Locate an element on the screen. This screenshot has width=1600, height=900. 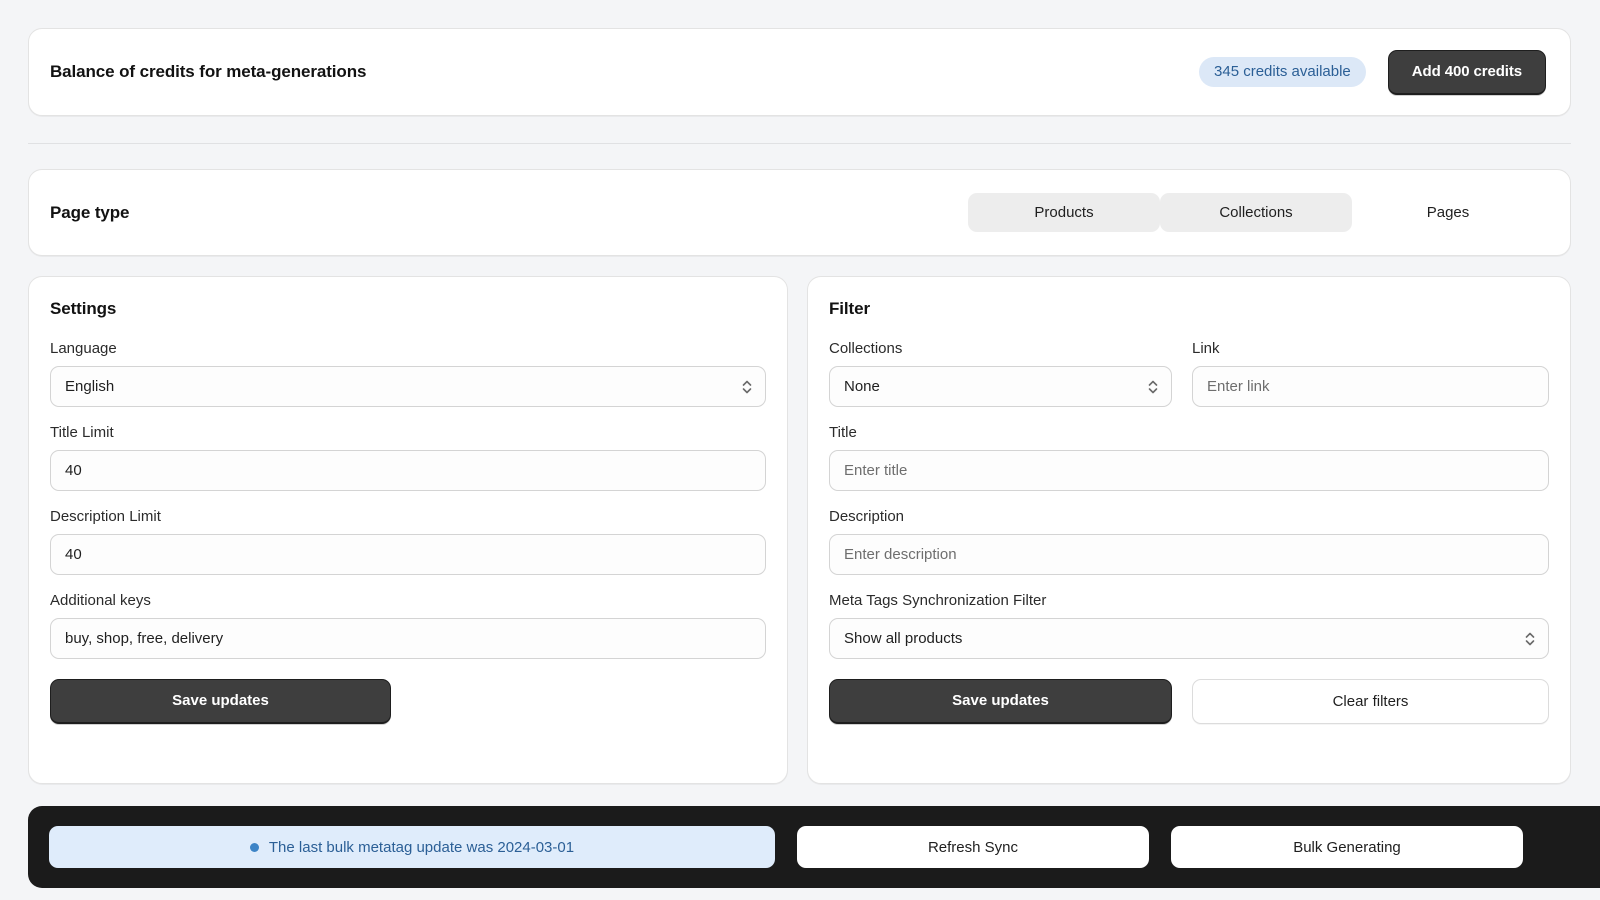
status-dot-icon is located at coordinates (254, 847).